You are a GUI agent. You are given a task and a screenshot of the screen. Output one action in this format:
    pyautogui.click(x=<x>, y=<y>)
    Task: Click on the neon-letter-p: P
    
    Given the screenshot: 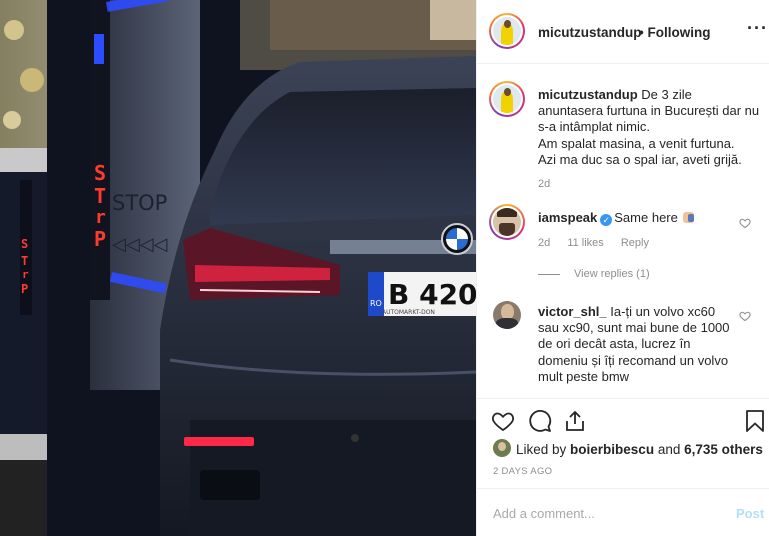 What is the action you would take?
    pyautogui.click(x=100, y=239)
    